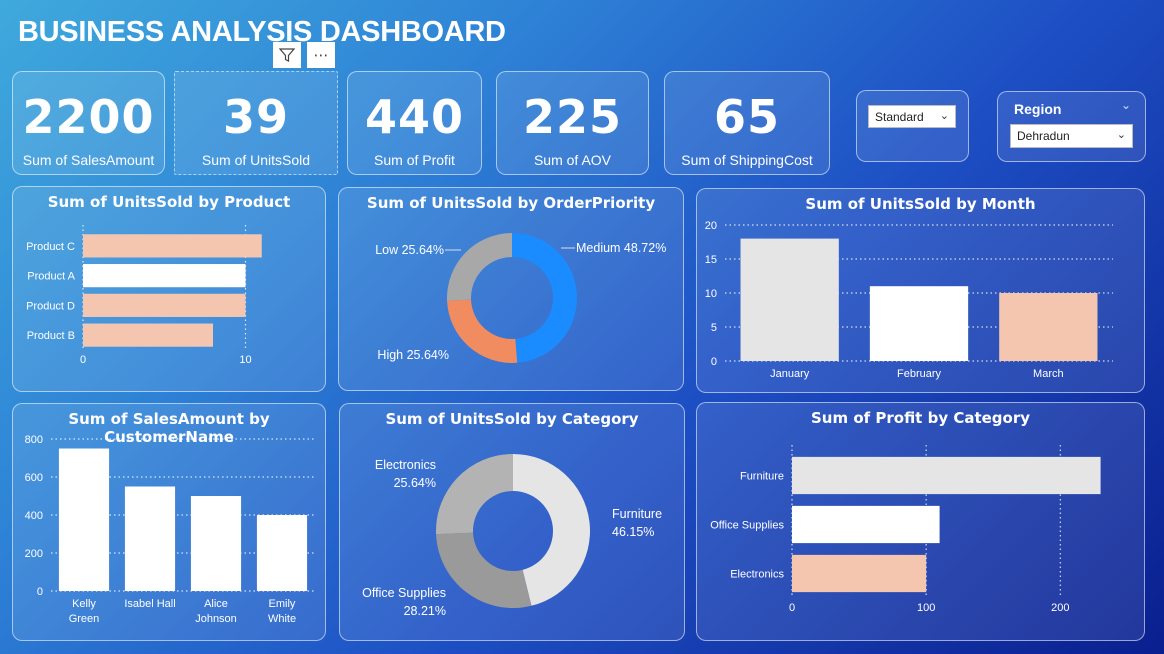  Describe the element at coordinates (84, 604) in the screenshot. I see `category-label: Kelly` at that location.